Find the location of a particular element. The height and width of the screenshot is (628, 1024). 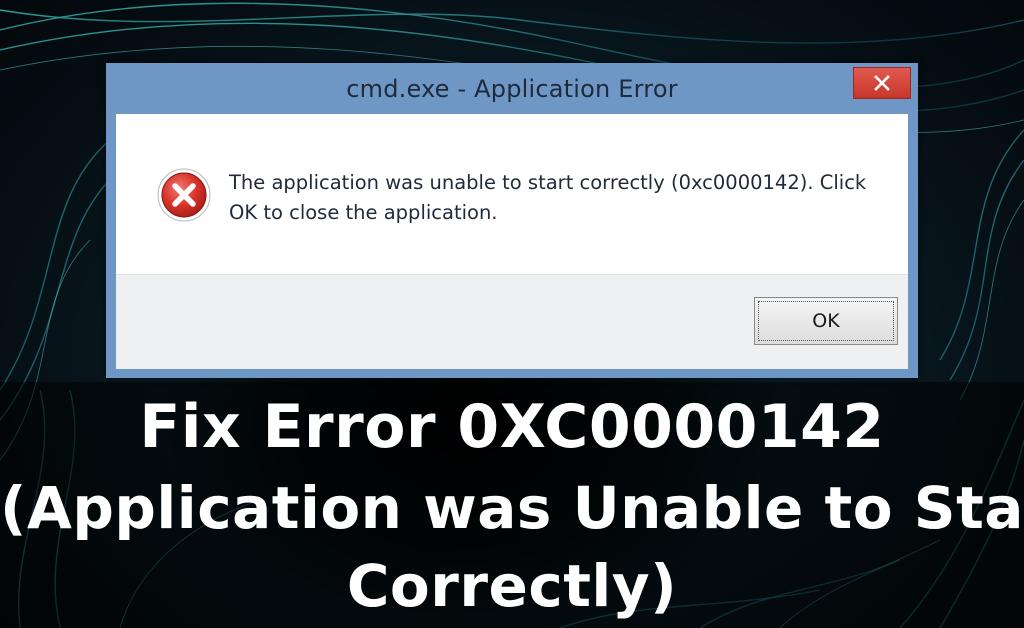

close-icon is located at coordinates (882, 83).